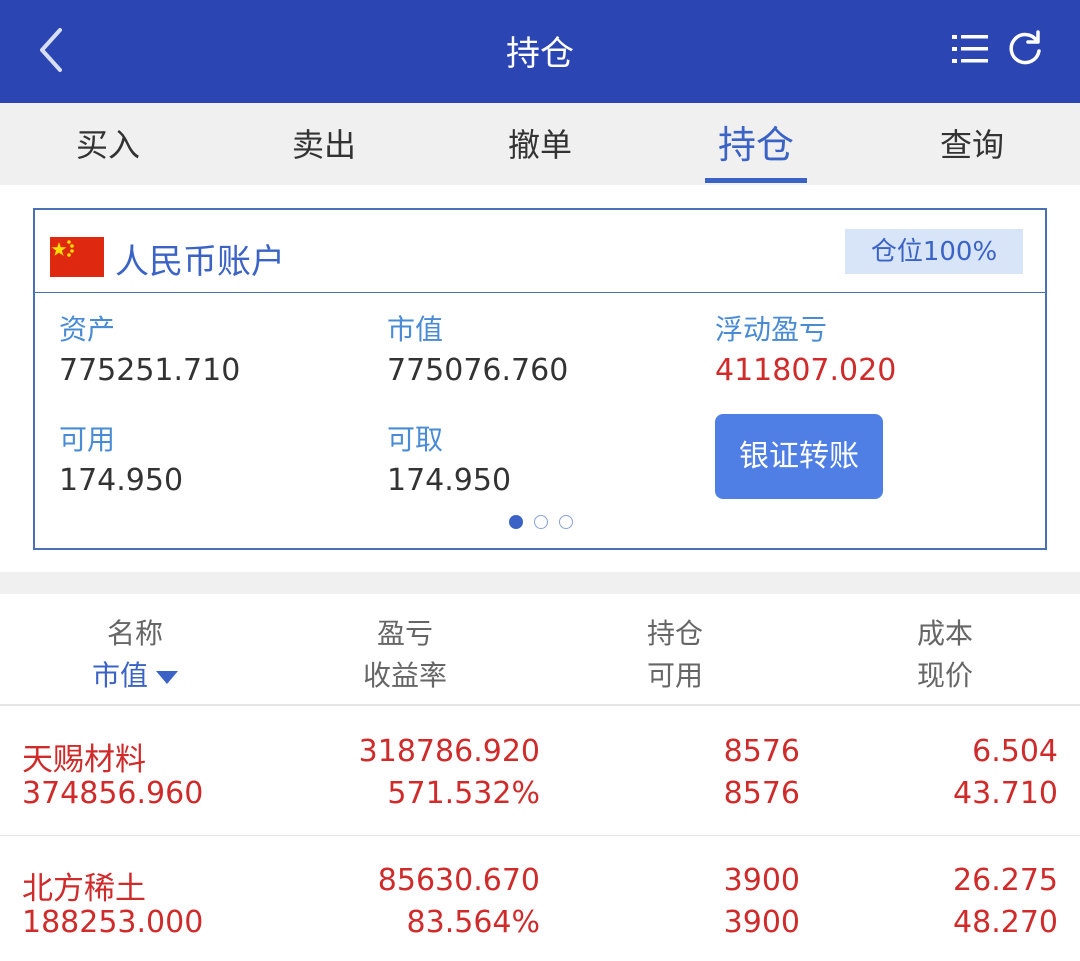 Image resolution: width=1080 pixels, height=961 pixels. Describe the element at coordinates (463, 793) in the screenshot. I see `stock-return-rate: 571.532%` at that location.